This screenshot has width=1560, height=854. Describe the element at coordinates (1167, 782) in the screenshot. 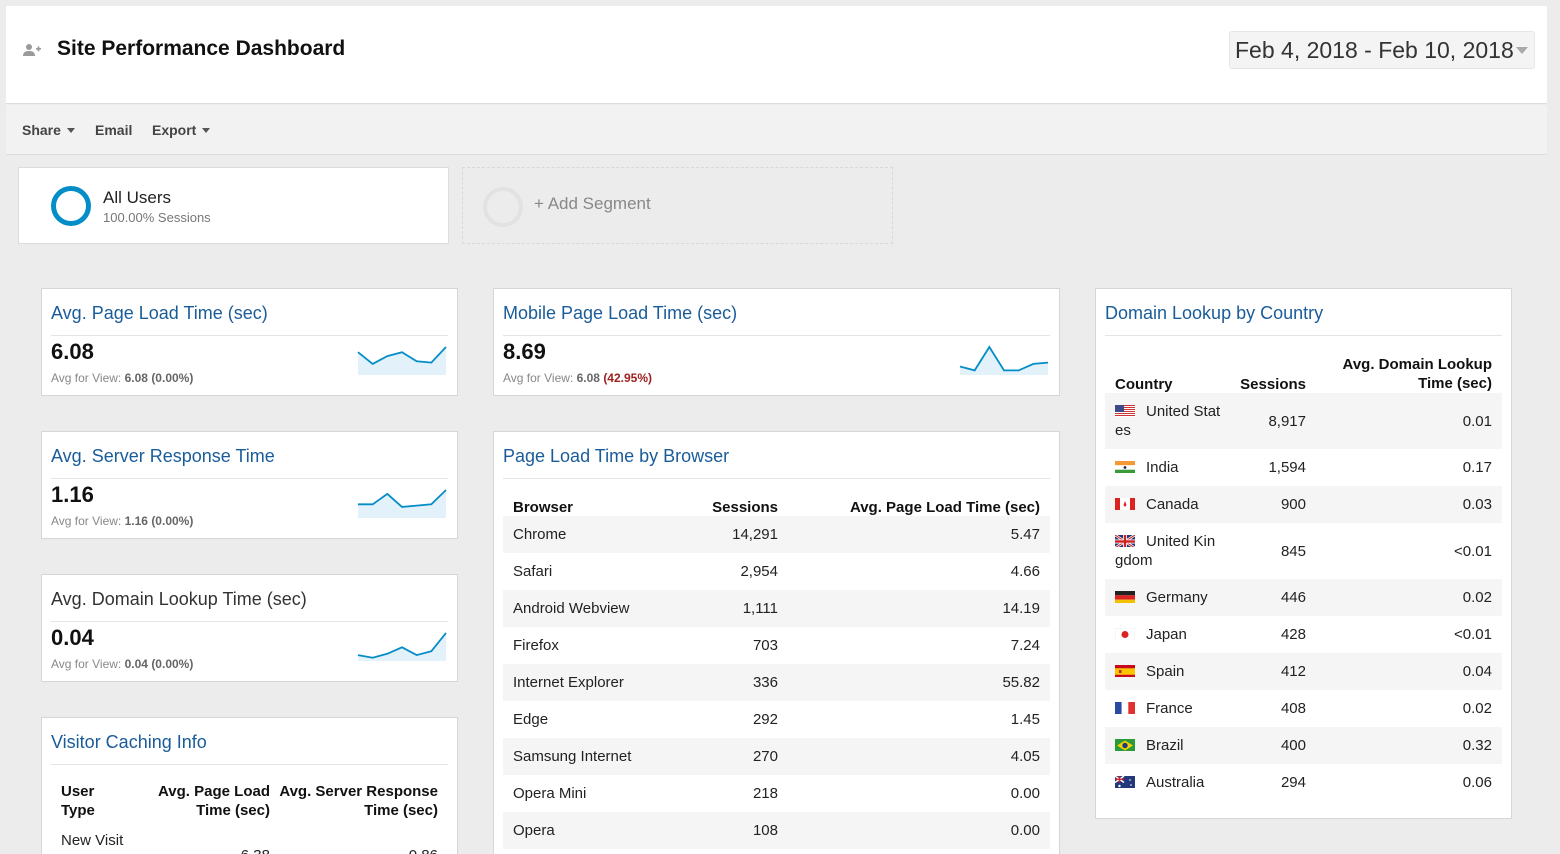

I see `country-cell: Australia` at that location.